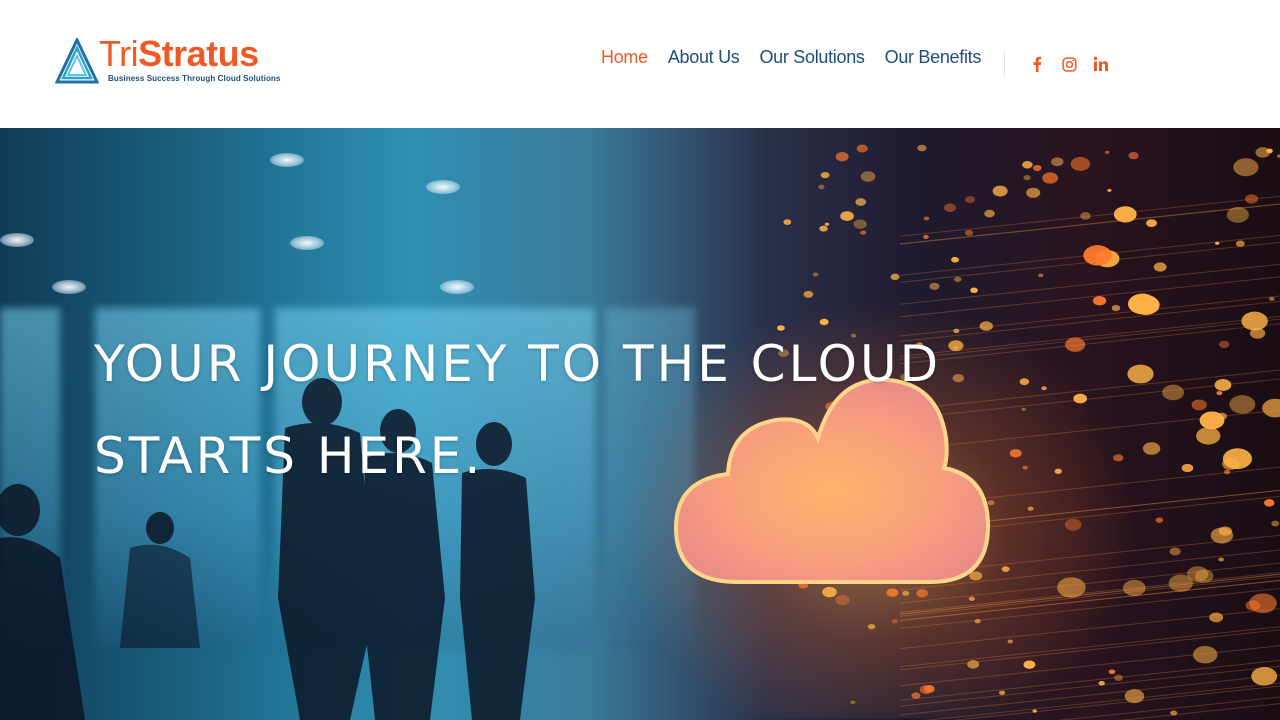  Describe the element at coordinates (704, 57) in the screenshot. I see `nav-about-us: About Us` at that location.